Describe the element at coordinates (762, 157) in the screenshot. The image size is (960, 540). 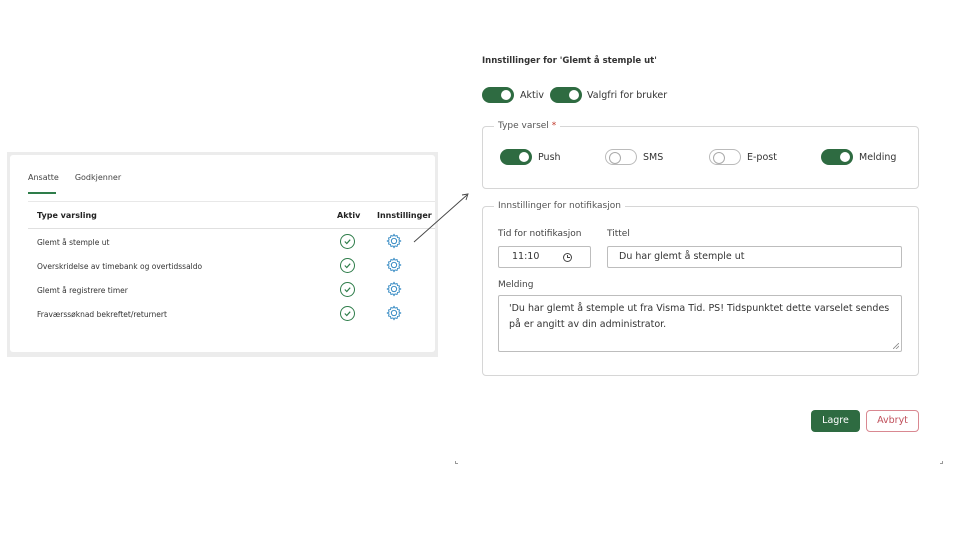
I see `toggle-epost-label: E-post` at that location.